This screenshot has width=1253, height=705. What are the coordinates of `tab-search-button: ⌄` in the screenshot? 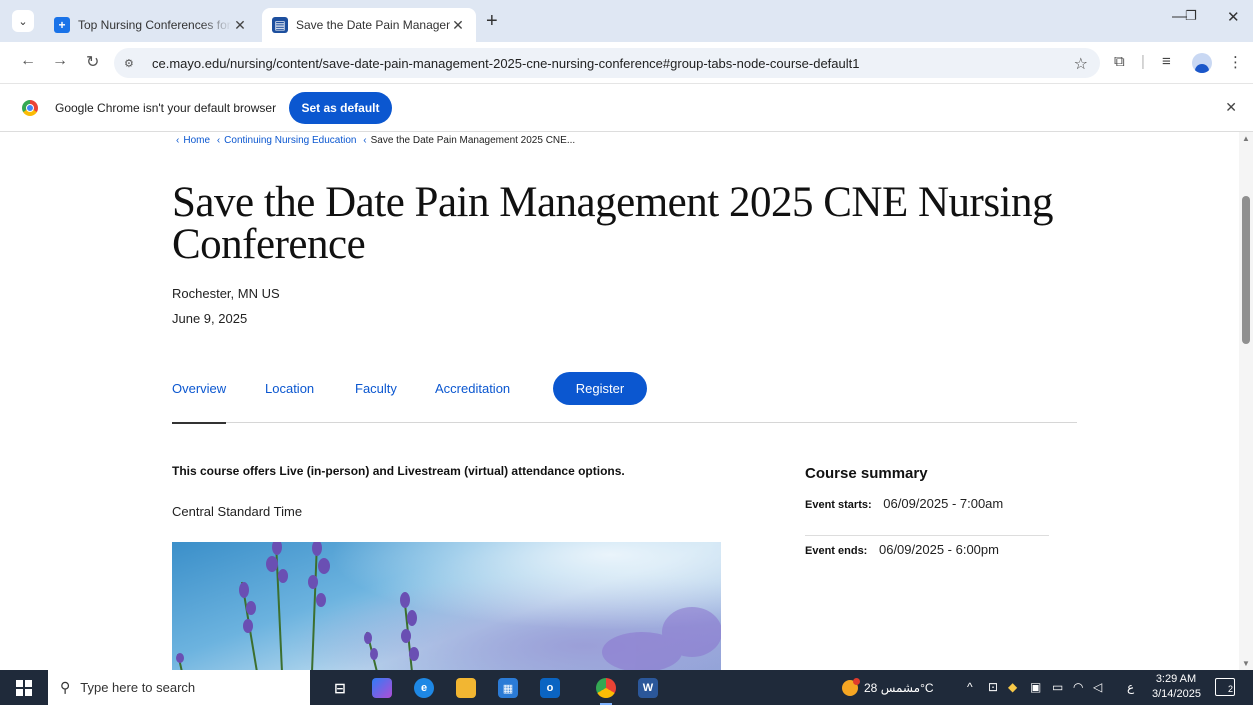 It's located at (23, 21).